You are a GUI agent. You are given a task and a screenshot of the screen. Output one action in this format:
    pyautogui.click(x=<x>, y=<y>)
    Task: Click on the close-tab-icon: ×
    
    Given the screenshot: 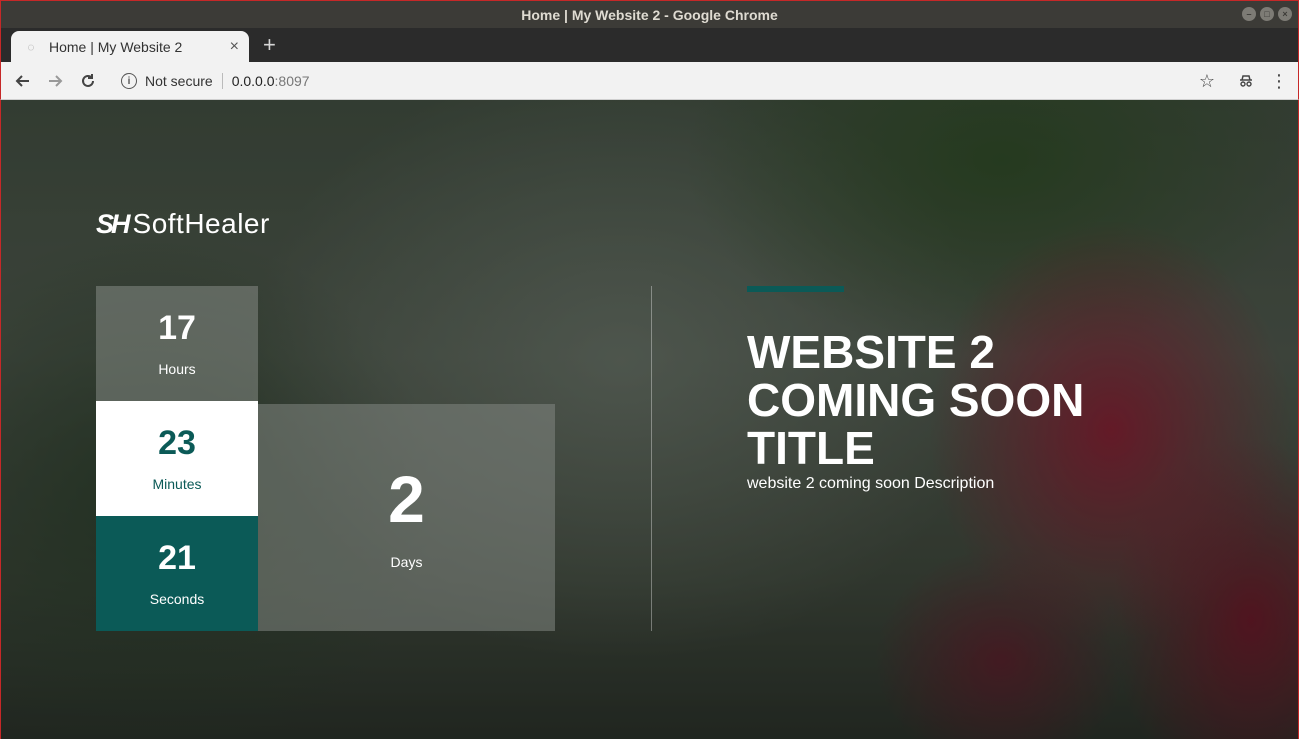 What is the action you would take?
    pyautogui.click(x=234, y=47)
    